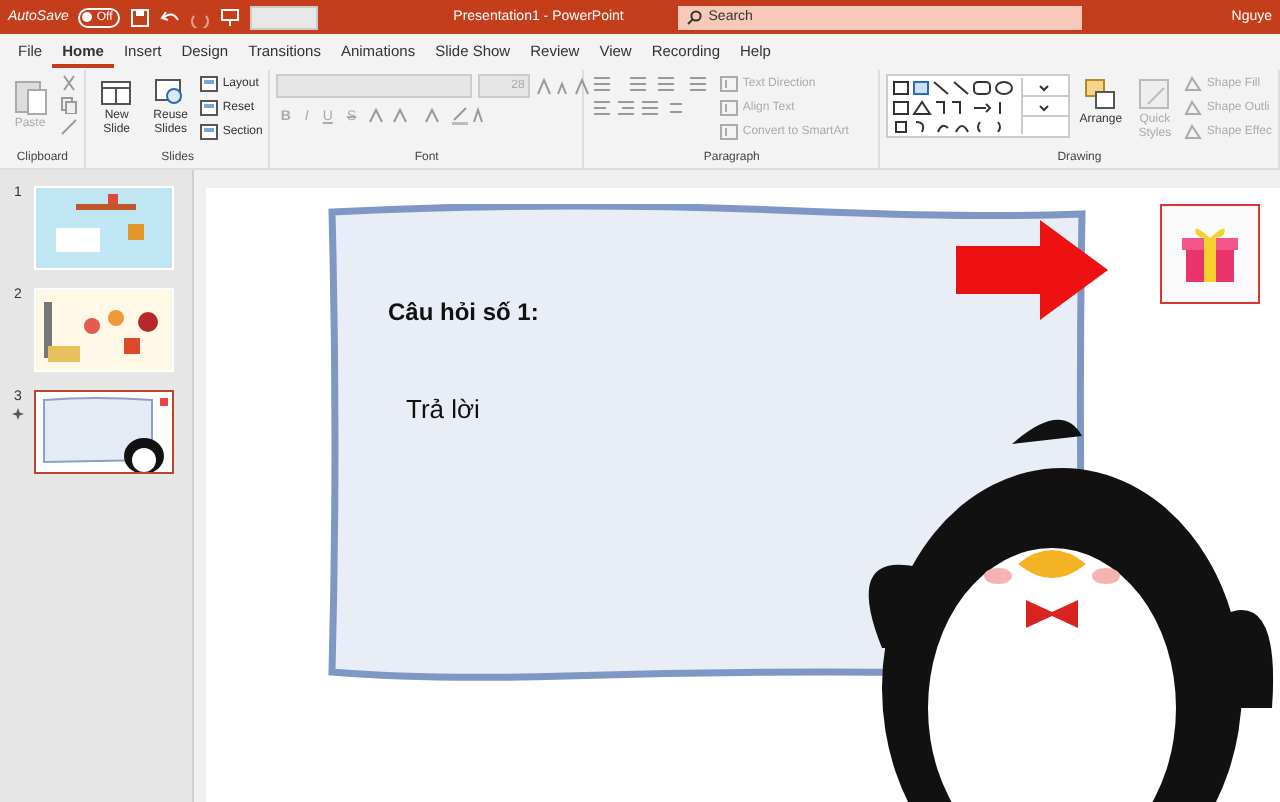 The image size is (1280, 802). I want to click on quick-access-field, so click(284, 17).